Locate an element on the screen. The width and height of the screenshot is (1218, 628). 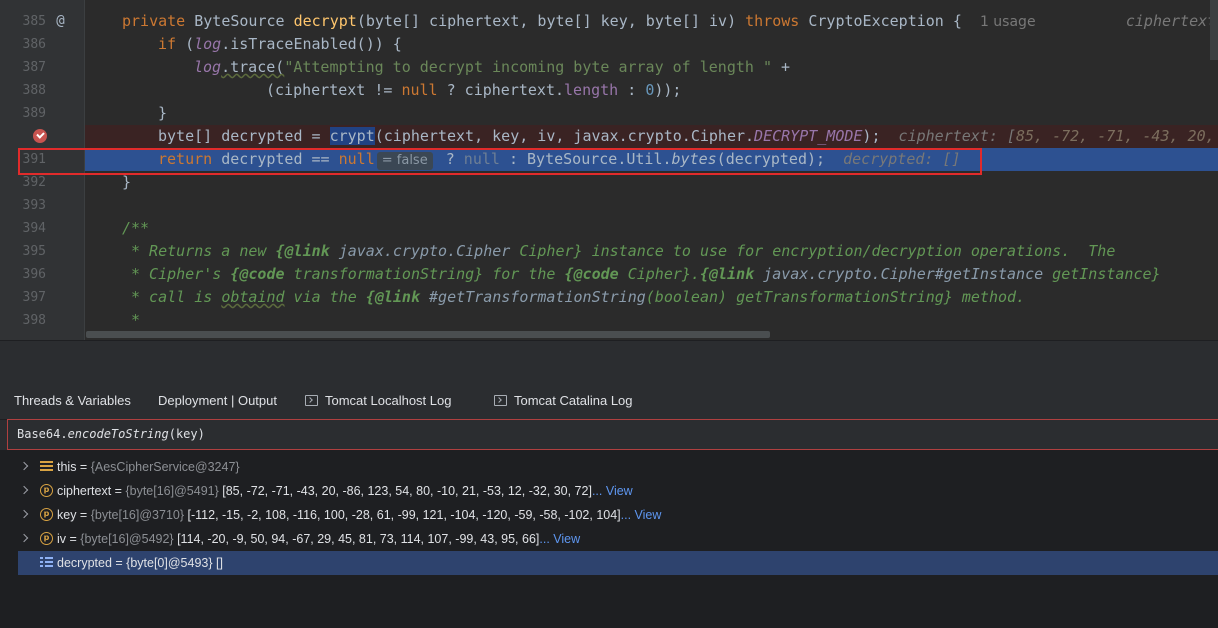
doc-comment: getInstance} is located at coordinates (1102, 274).